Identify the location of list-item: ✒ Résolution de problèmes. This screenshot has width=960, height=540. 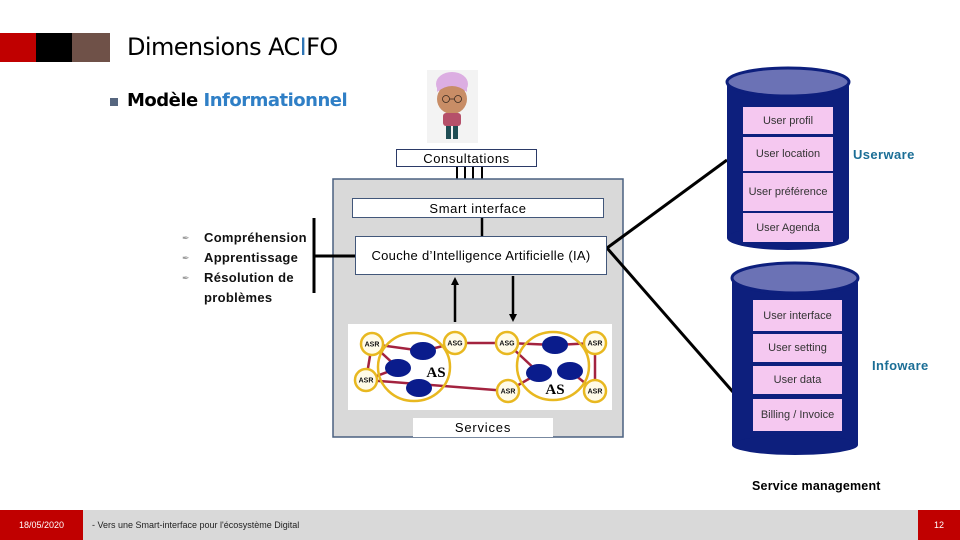
(249, 288).